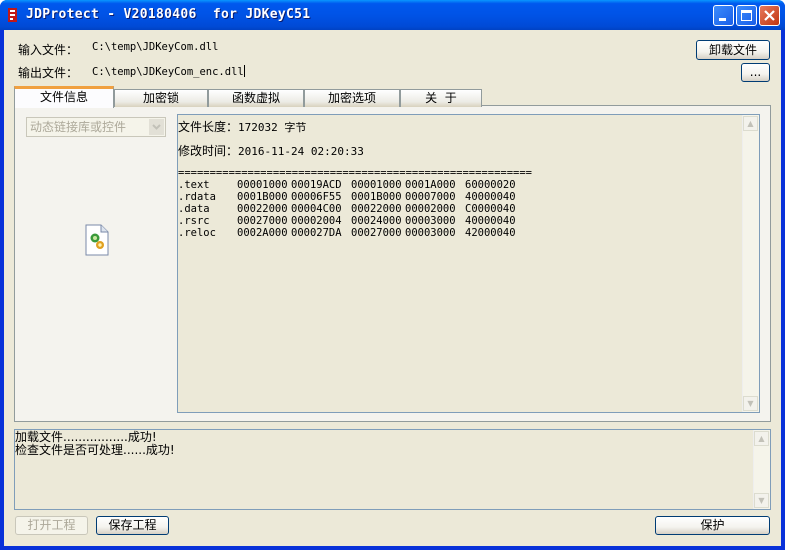 Image resolution: width=785 pixels, height=550 pixels. I want to click on section-cell: 00024000, so click(376, 221).